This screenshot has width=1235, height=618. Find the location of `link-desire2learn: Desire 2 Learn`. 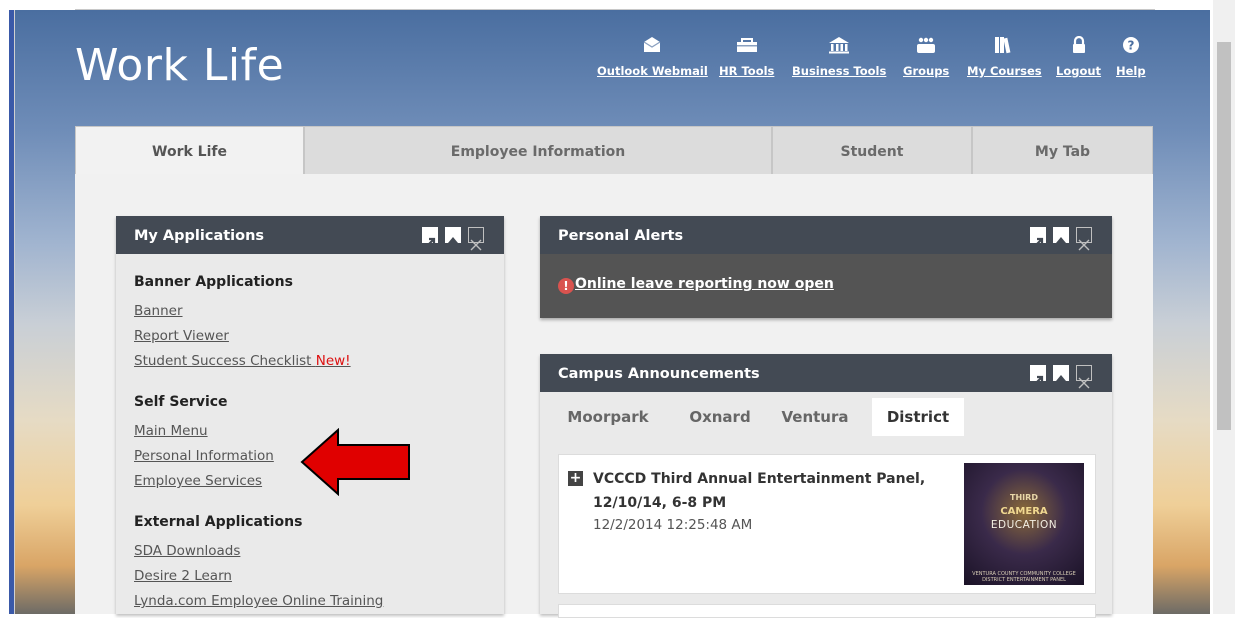

link-desire2learn: Desire 2 Learn is located at coordinates (314, 576).